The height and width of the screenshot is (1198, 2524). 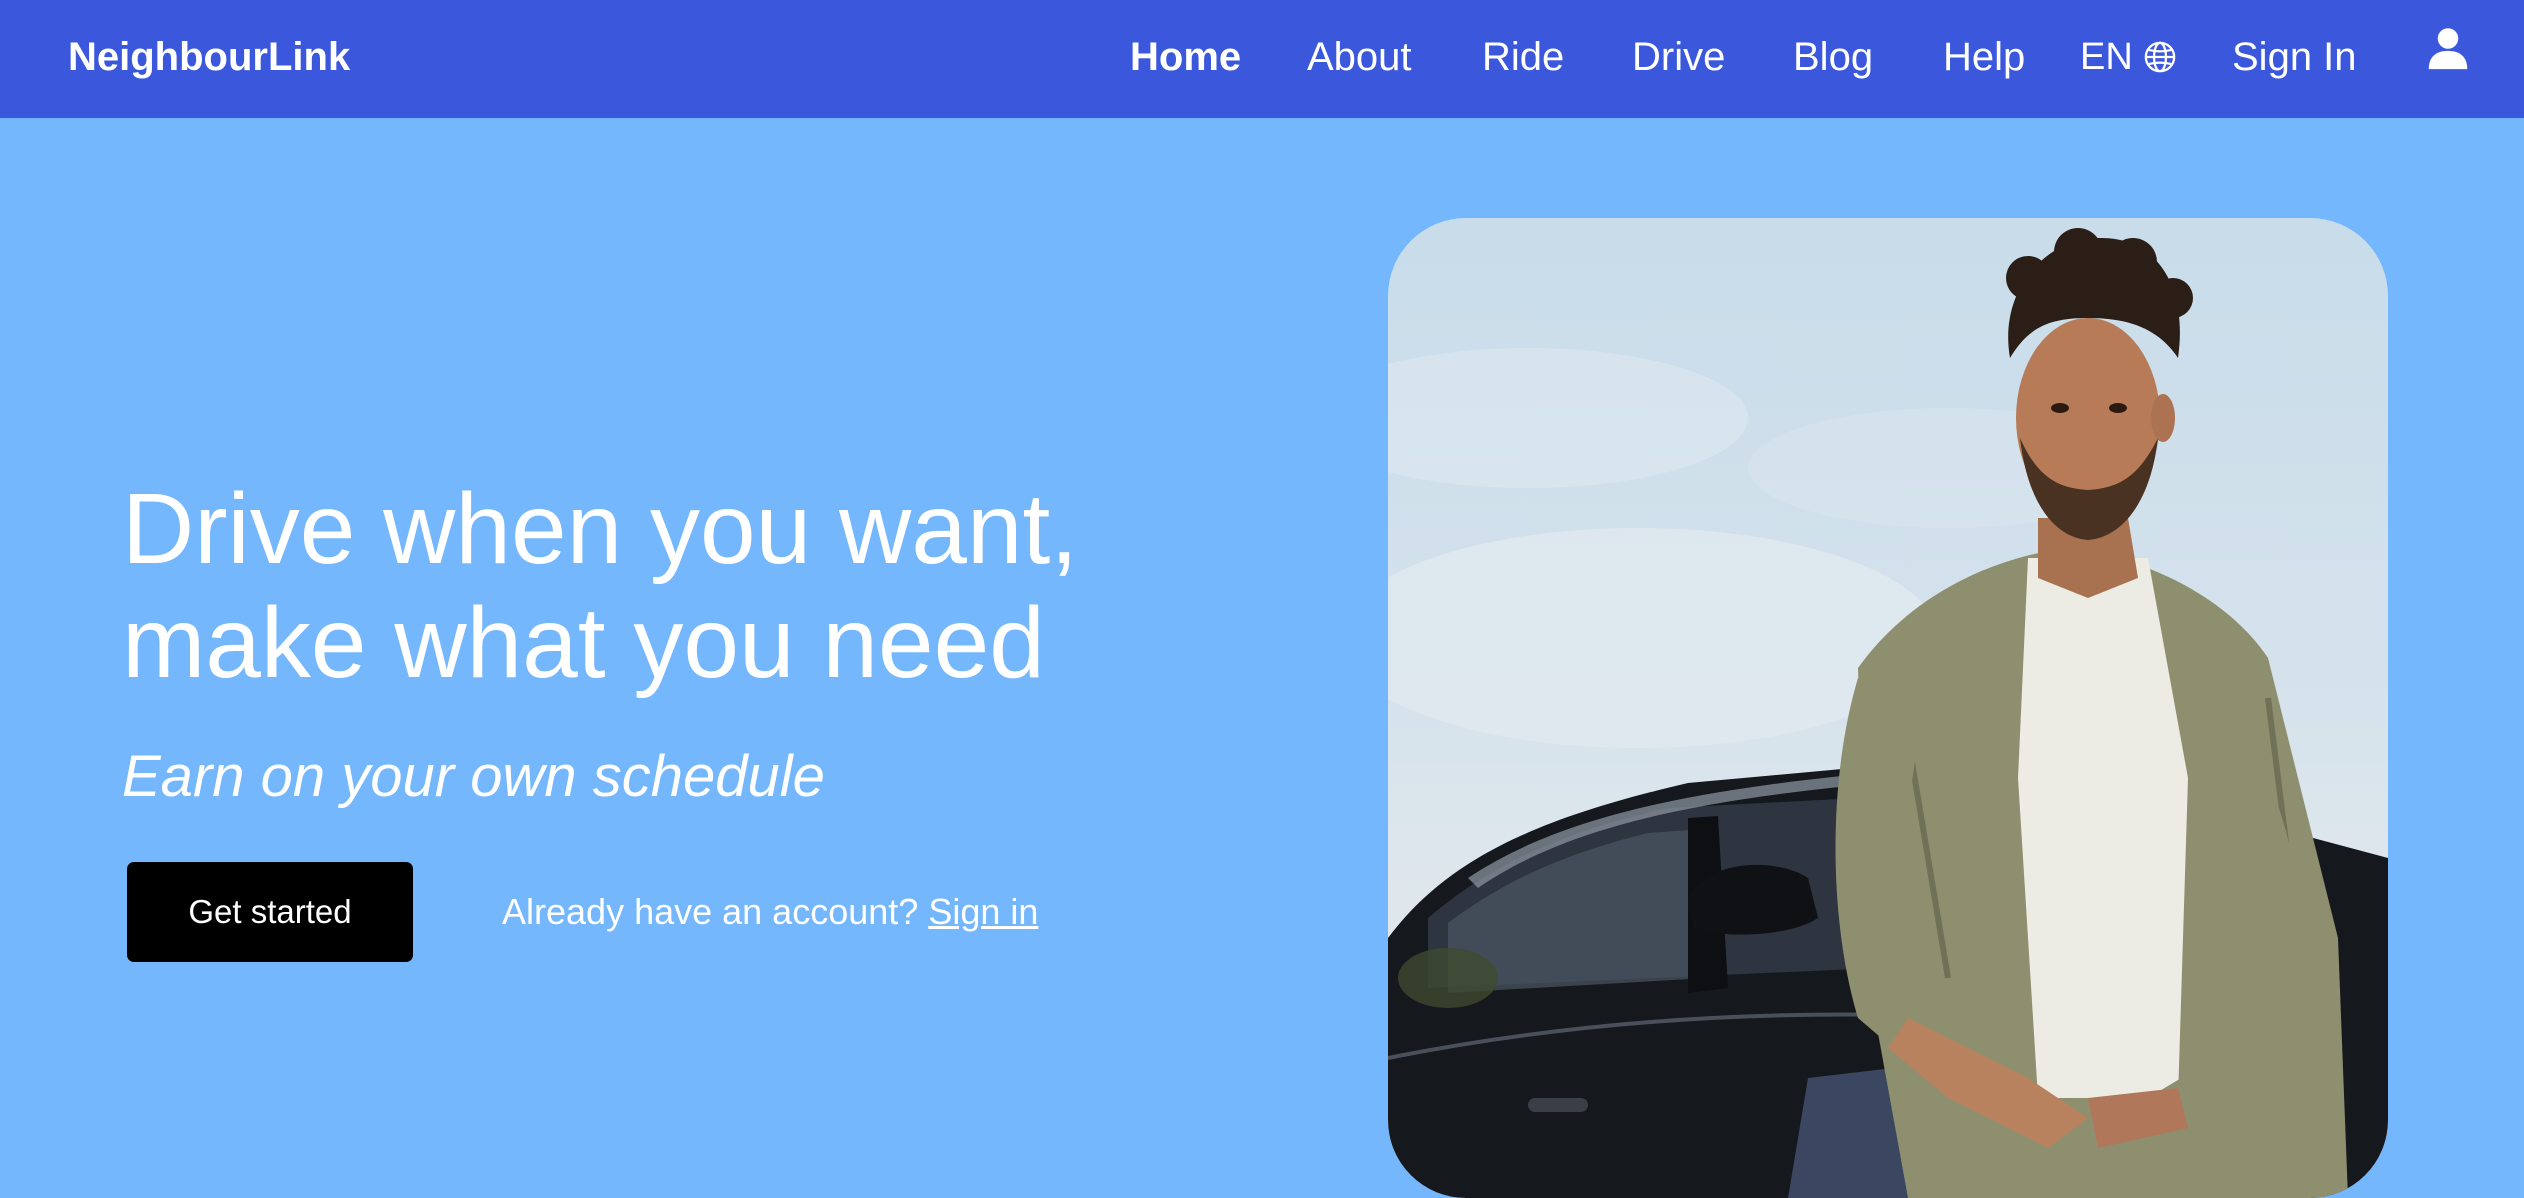 I want to click on nav-link-about: About, so click(x=1359, y=57).